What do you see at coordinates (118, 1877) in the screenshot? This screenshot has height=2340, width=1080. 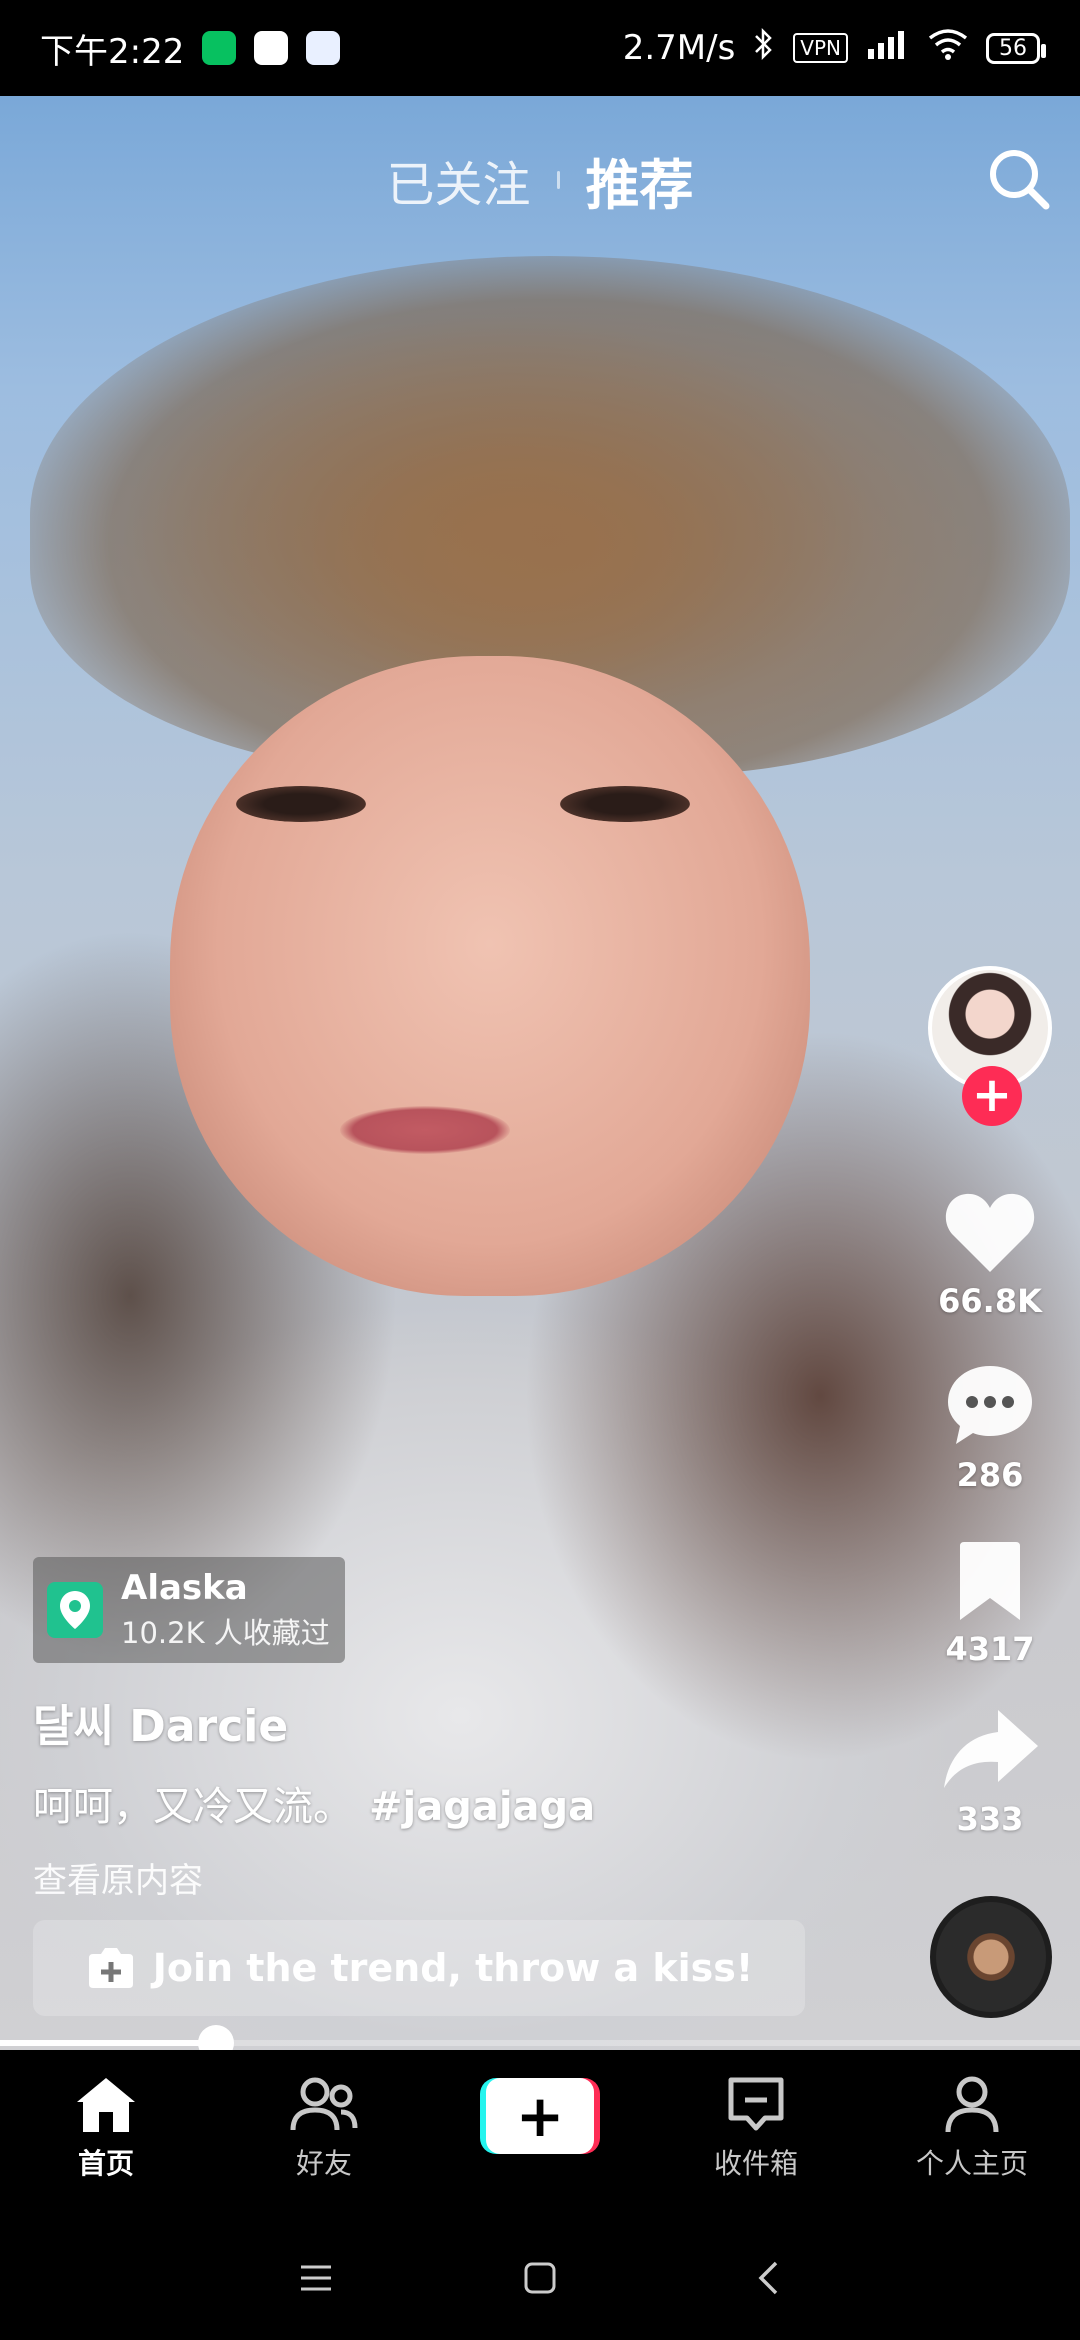 I see `view-original-link: 查看原内容` at bounding box center [118, 1877].